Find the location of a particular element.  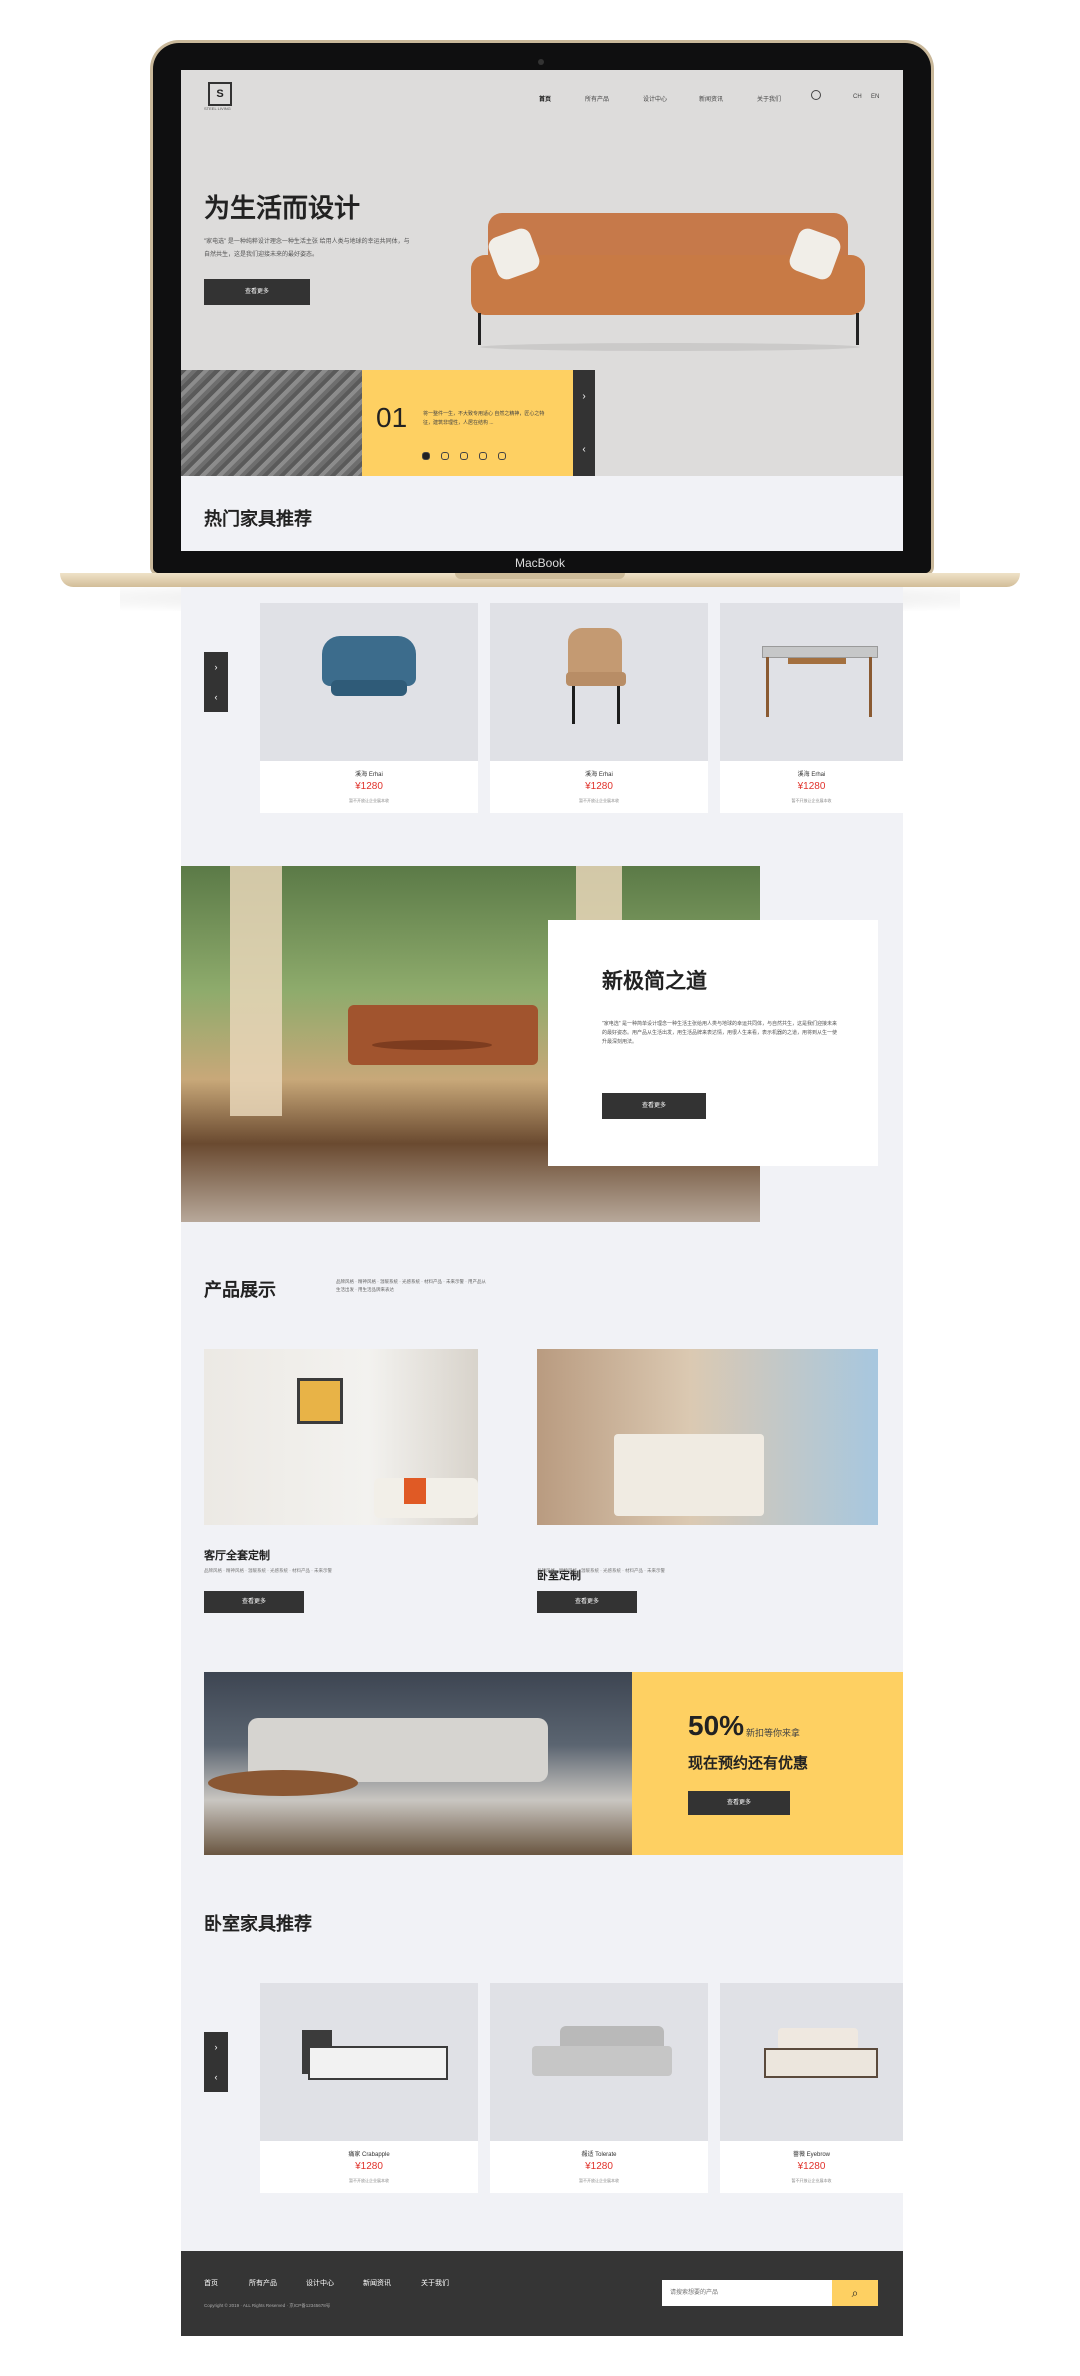

search-icon: ⌕ is located at coordinates (855, 2293).